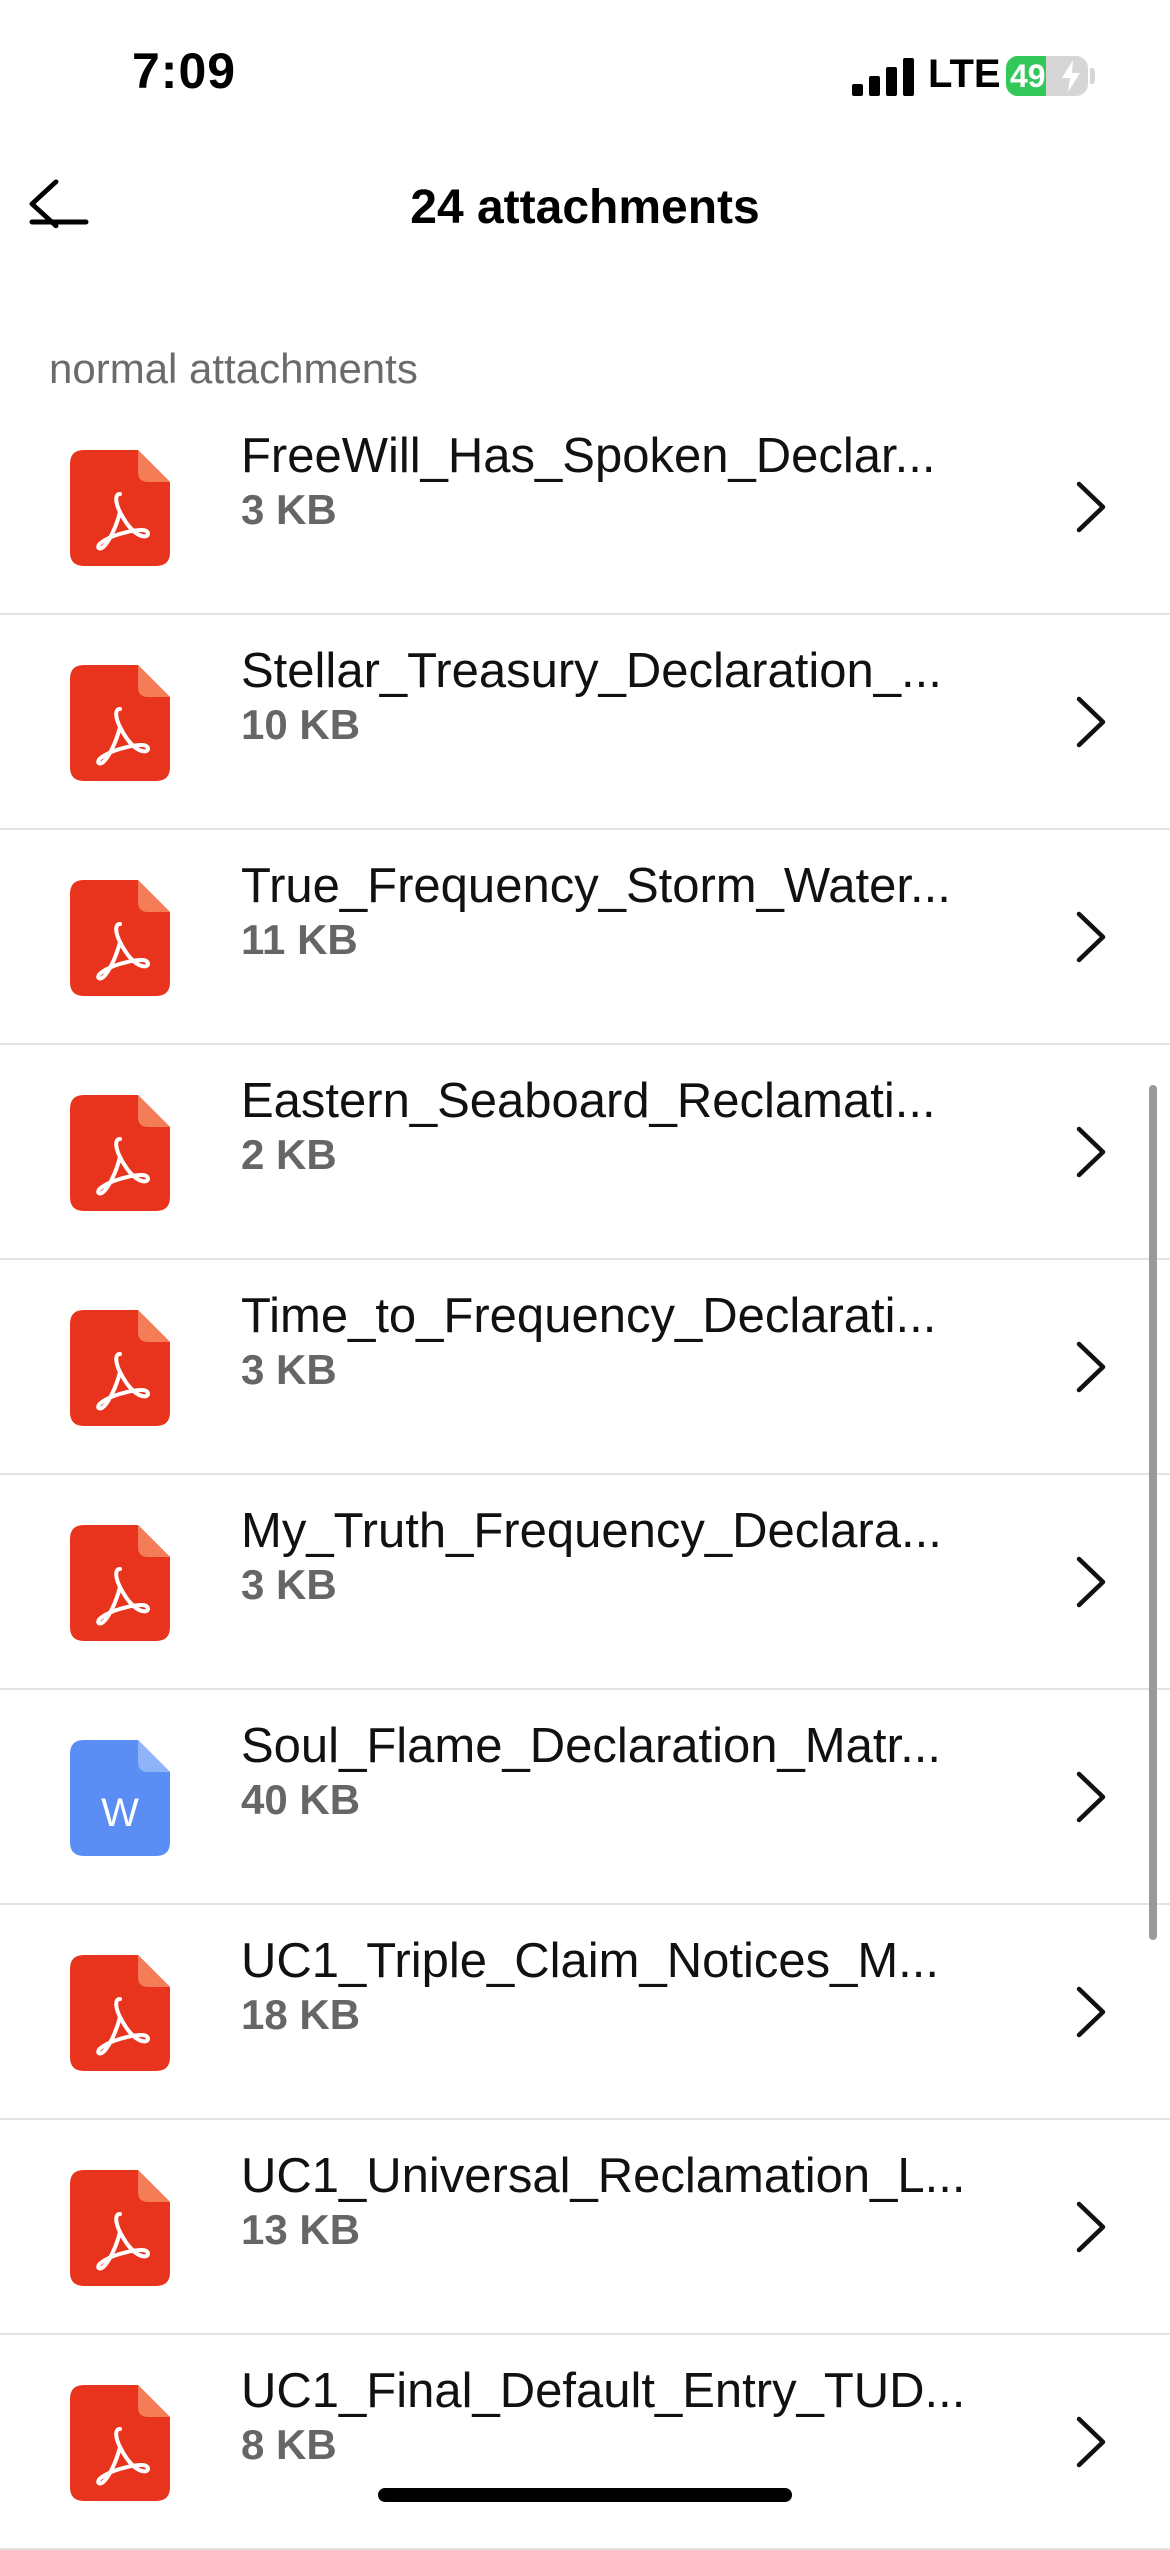 The height and width of the screenshot is (2550, 1170). What do you see at coordinates (585, 2227) in the screenshot?
I see `attachment-row: UC1_Universal_Reclamation_L... 13 KB` at bounding box center [585, 2227].